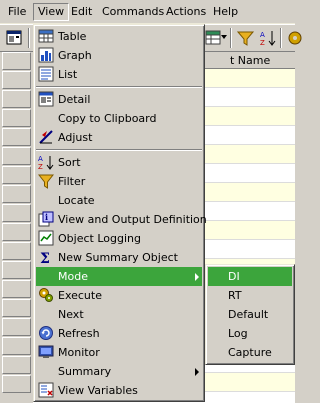 The width and height of the screenshot is (320, 403). What do you see at coordinates (295, 38) in the screenshot?
I see `gear-icon` at bounding box center [295, 38].